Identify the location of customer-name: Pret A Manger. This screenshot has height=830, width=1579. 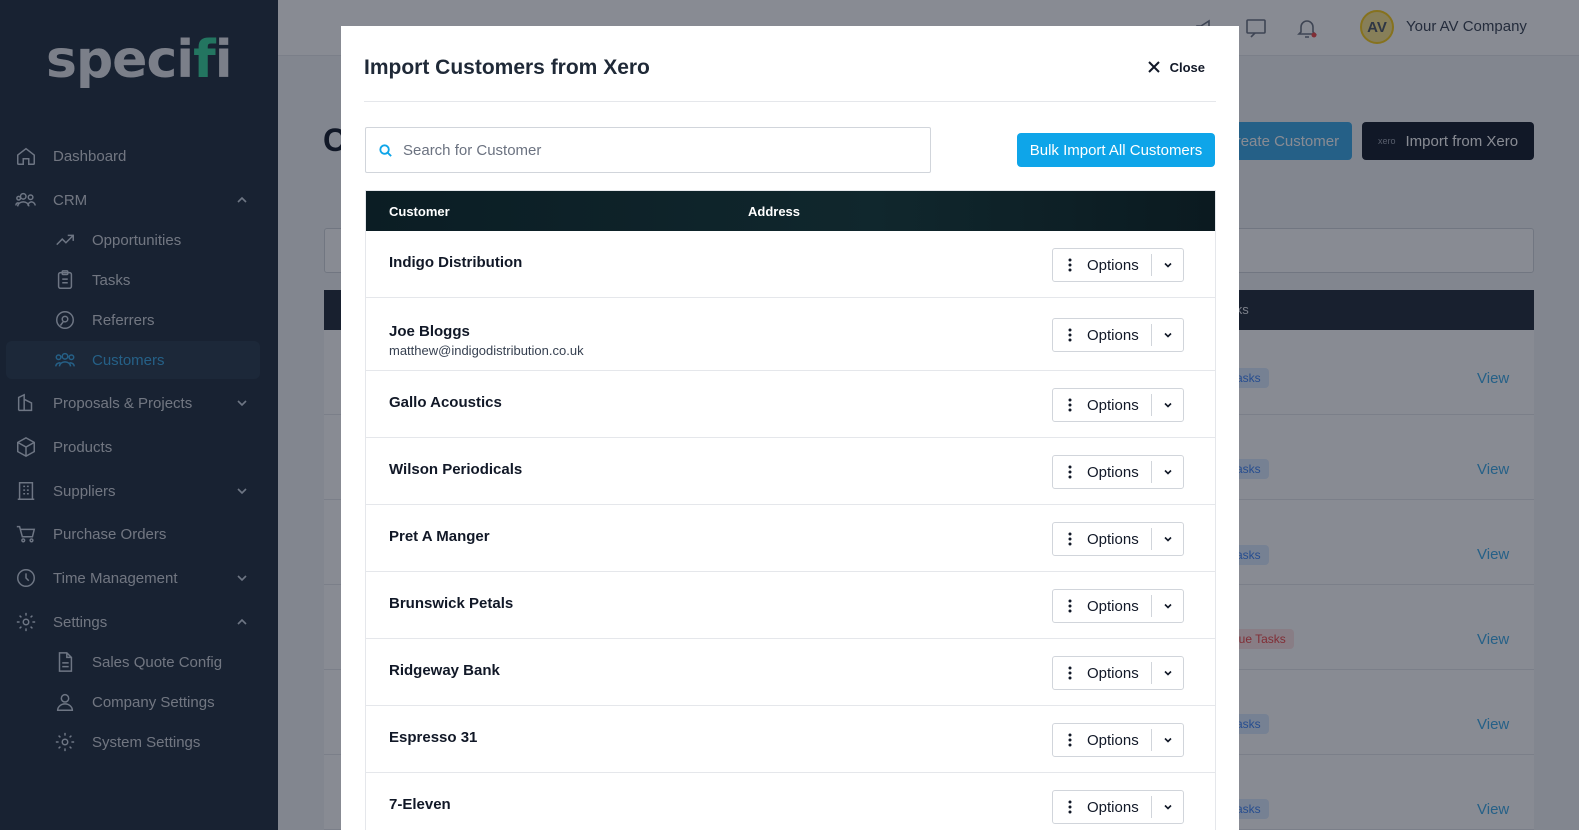
(439, 536).